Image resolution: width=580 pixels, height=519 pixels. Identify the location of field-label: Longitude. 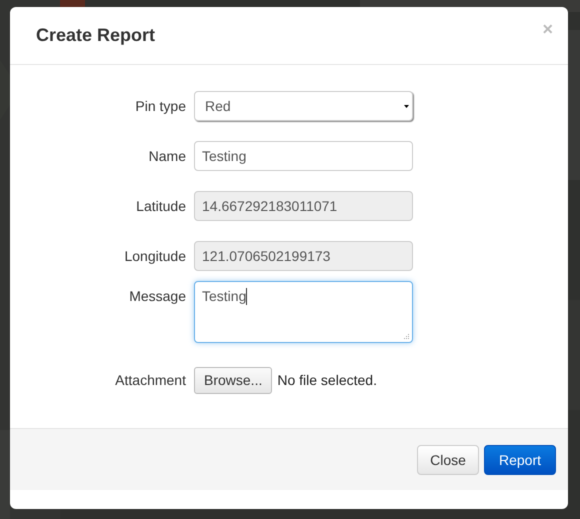
(154, 256).